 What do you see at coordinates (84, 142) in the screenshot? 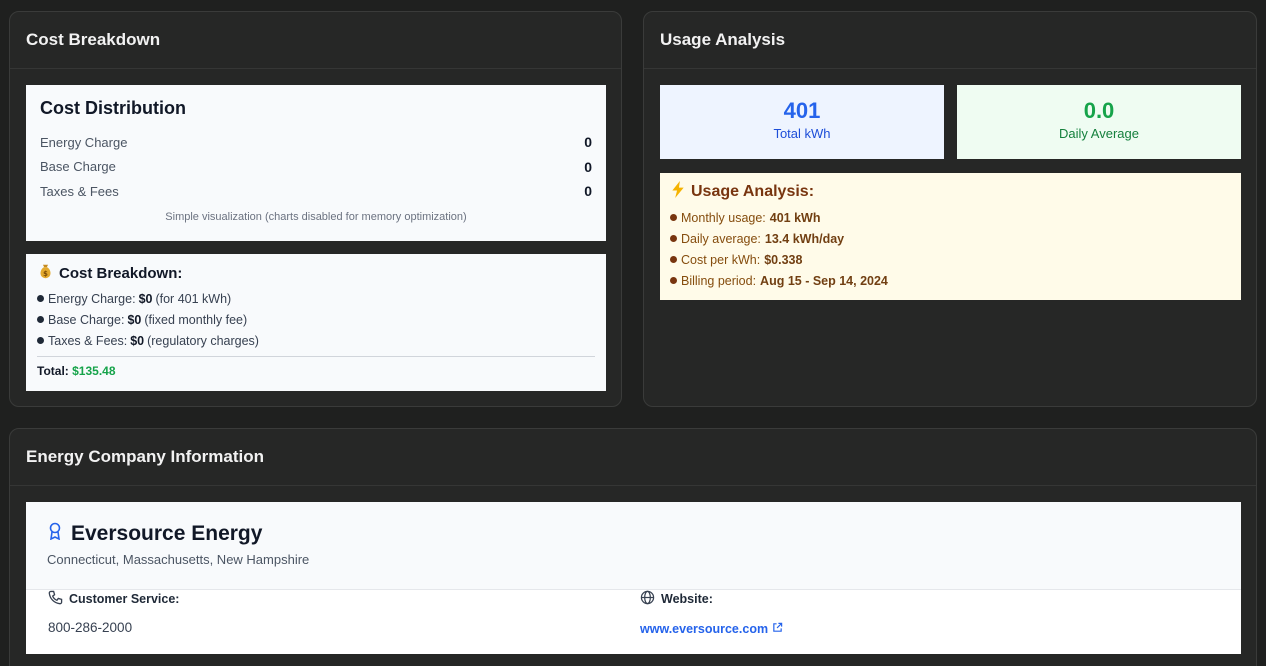
I see `distribution-label: Energy Charge` at bounding box center [84, 142].